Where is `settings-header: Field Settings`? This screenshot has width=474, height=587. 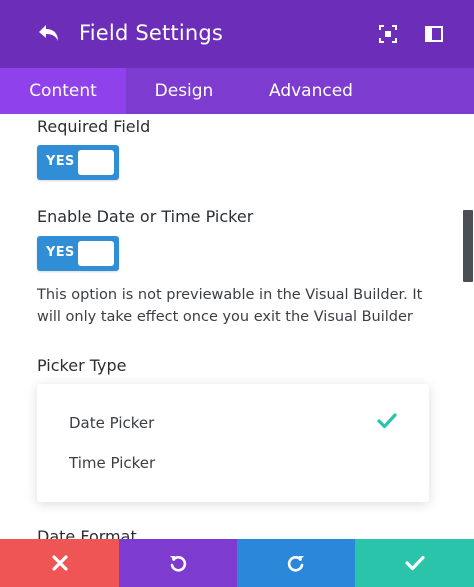
settings-header: Field Settings is located at coordinates (237, 34).